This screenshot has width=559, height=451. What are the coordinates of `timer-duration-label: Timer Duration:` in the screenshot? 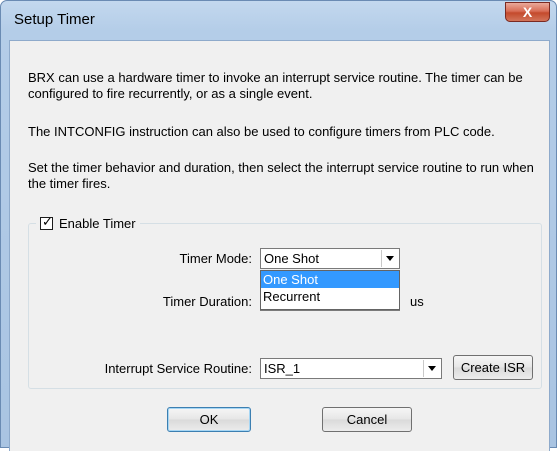 It's located at (207, 301).